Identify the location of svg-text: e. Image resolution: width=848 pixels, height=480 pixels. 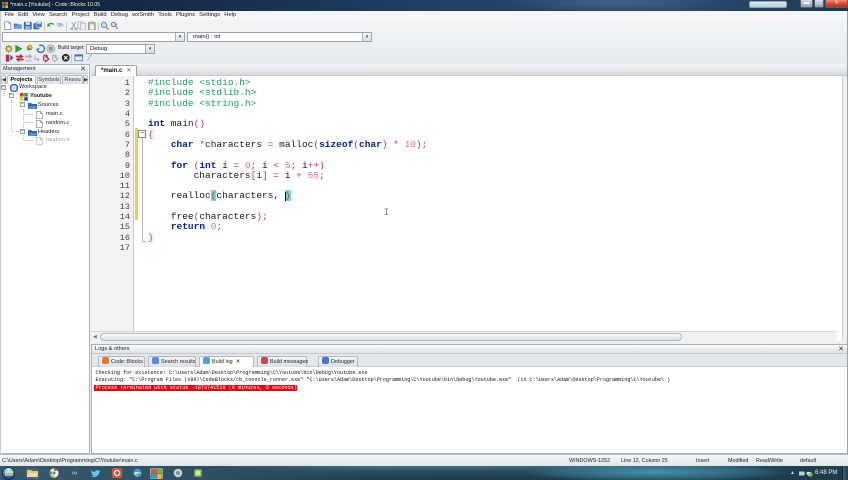
(137, 473).